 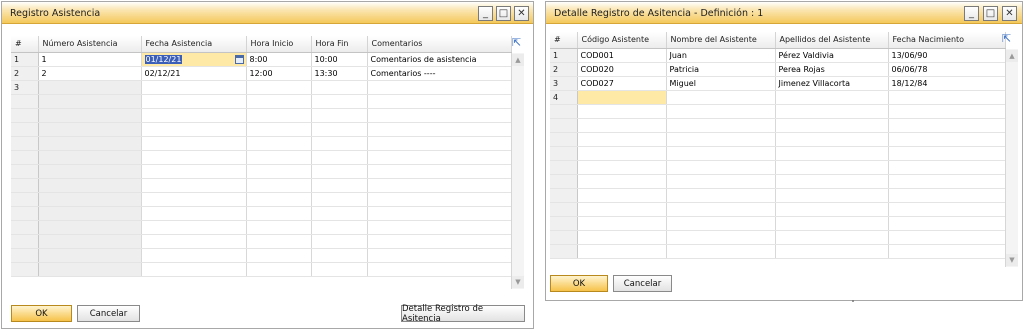 I want to click on col-header-comentarios: Comentarios, so click(x=439, y=44).